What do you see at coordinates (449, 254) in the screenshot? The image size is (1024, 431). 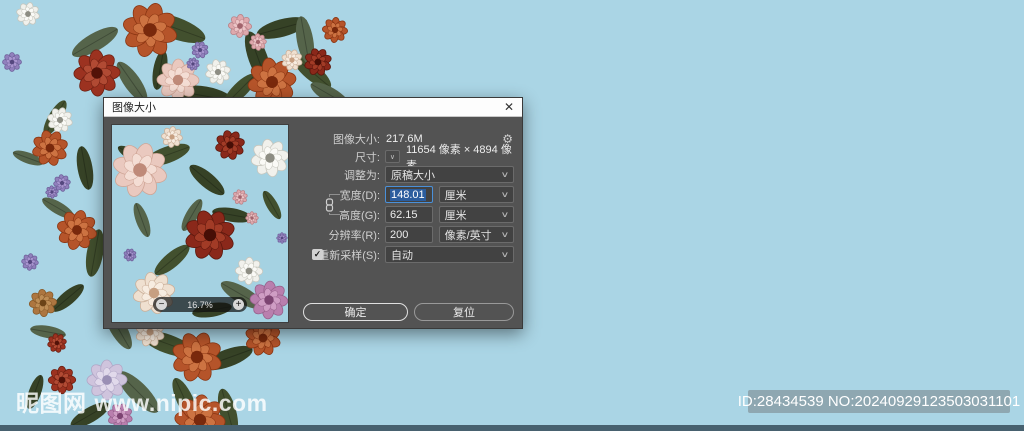 I see `resample-select: 自动 ∨` at bounding box center [449, 254].